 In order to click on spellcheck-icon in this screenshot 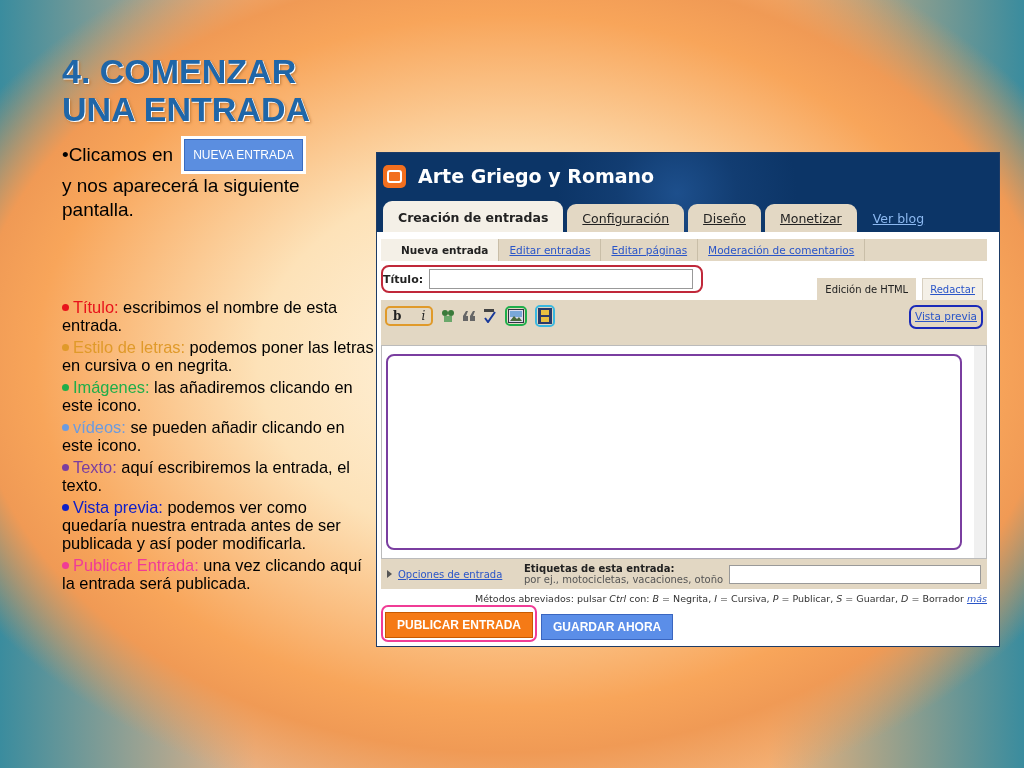, I will do `click(490, 316)`.